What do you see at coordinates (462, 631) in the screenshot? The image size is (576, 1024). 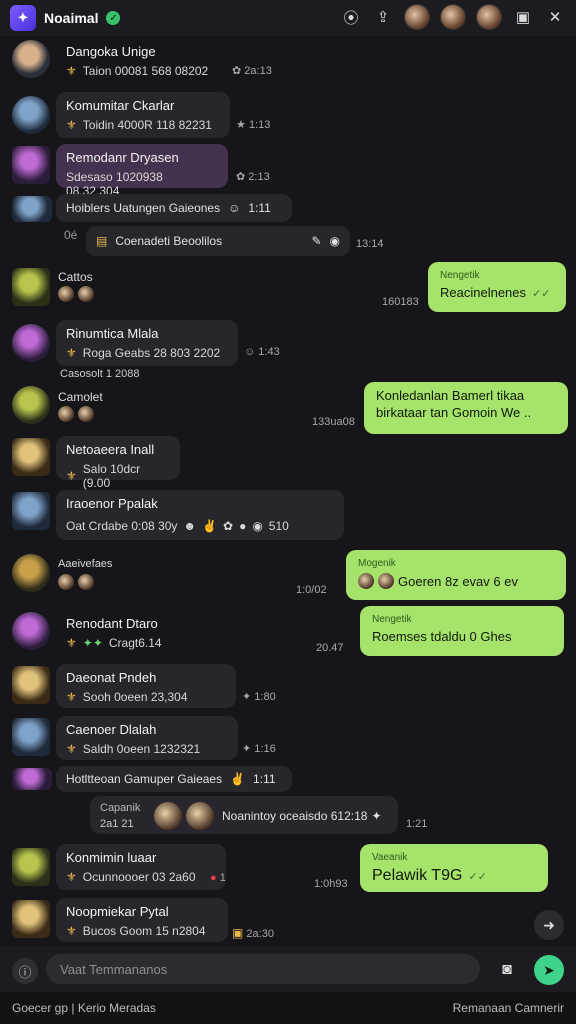 I see `outgoing-bubble: Nengetik Roemses tdaldu 0 Ghes` at bounding box center [462, 631].